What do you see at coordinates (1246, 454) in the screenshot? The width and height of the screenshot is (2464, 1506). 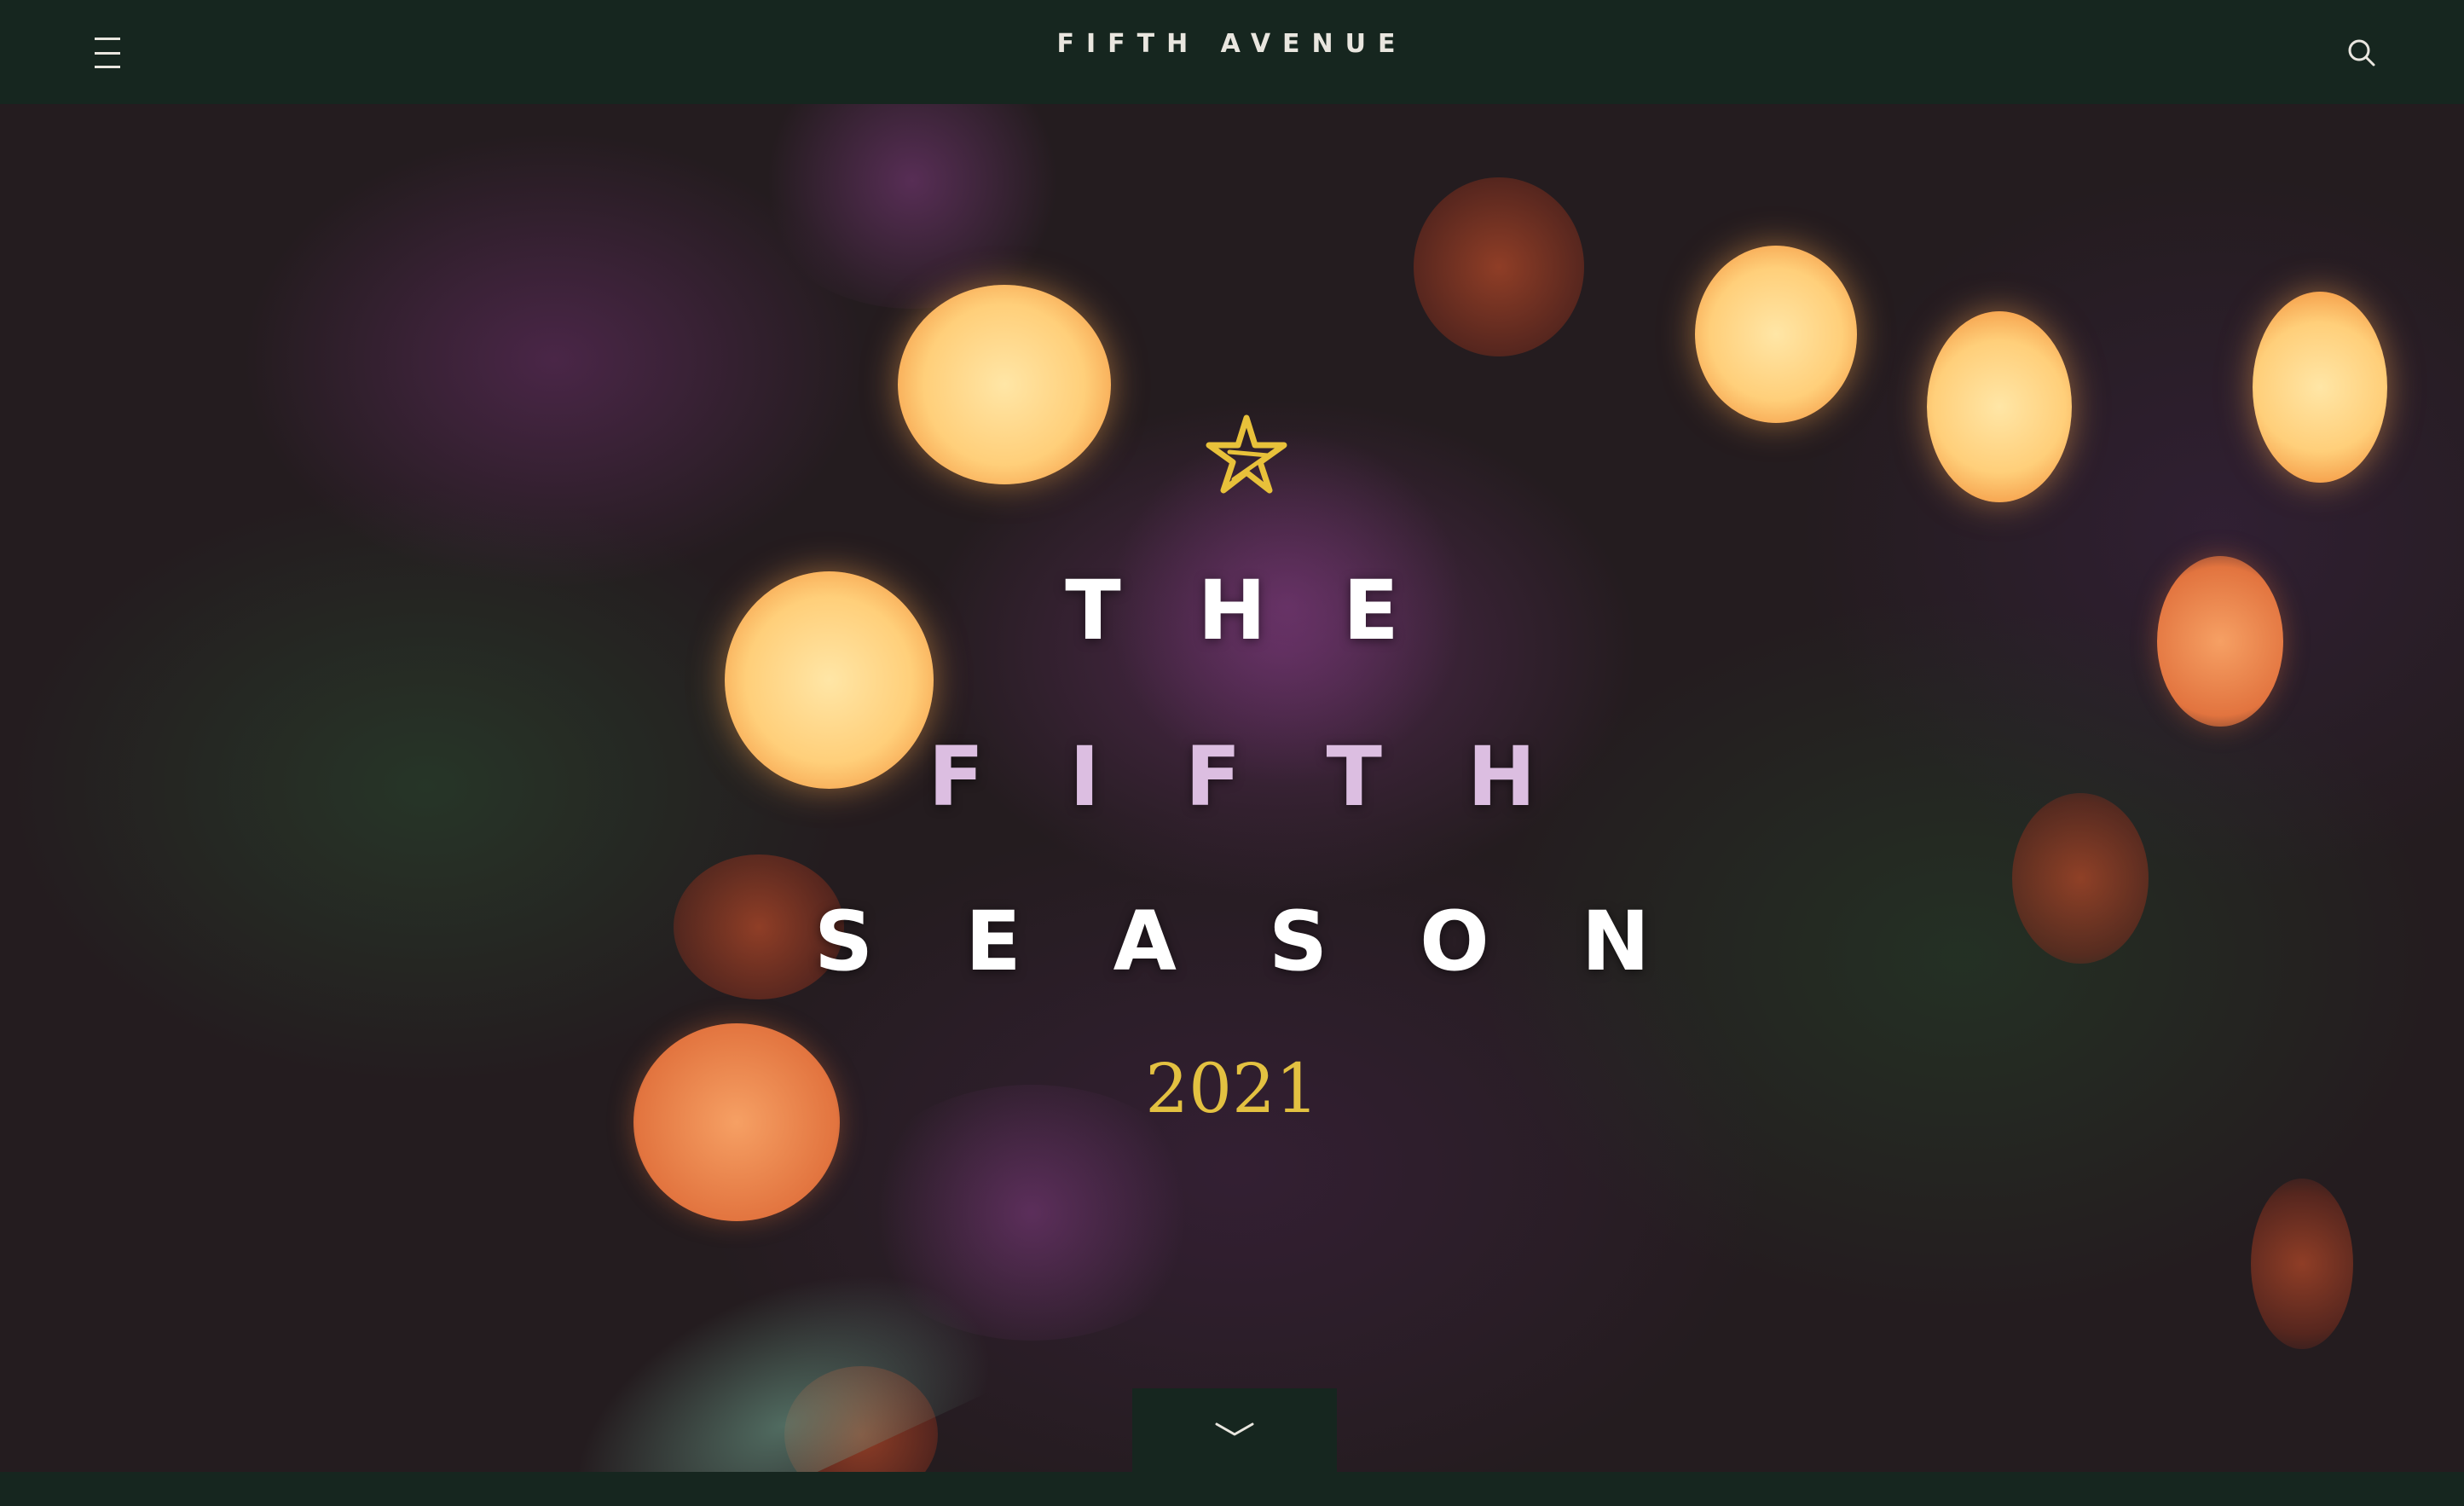 I see `star-icon` at bounding box center [1246, 454].